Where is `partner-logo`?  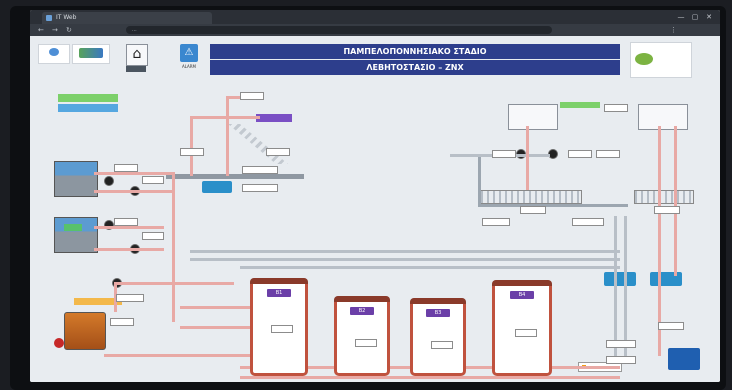 partner-logo is located at coordinates (91, 54).